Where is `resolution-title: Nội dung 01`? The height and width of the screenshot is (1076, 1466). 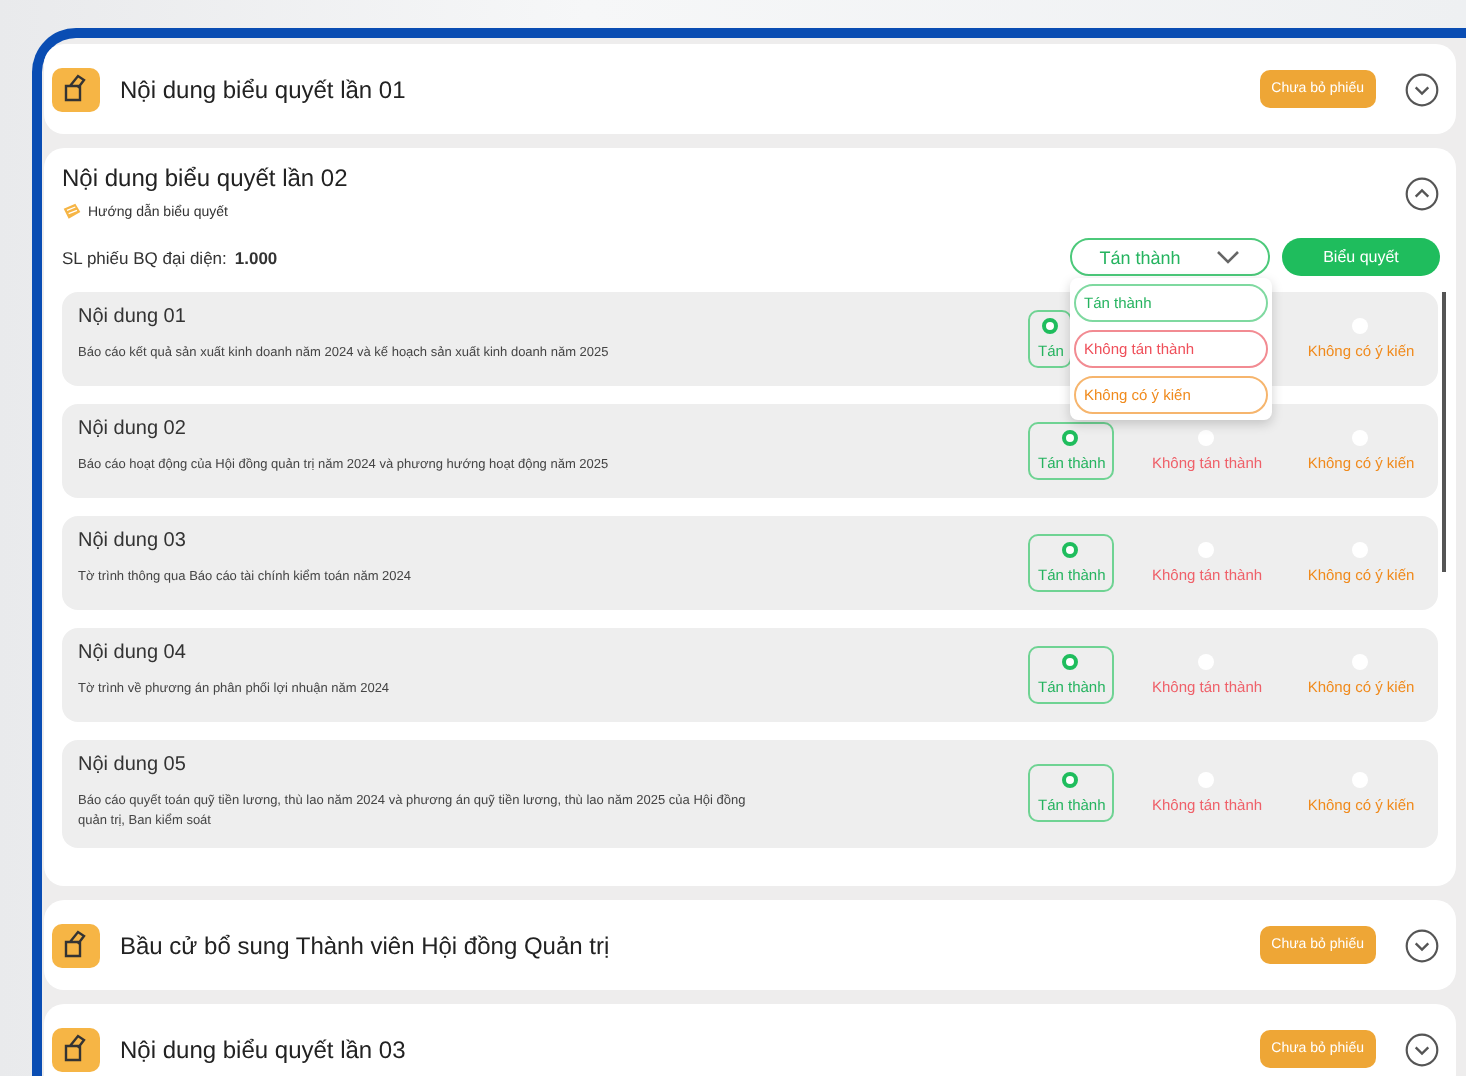 resolution-title: Nội dung 01 is located at coordinates (133, 317).